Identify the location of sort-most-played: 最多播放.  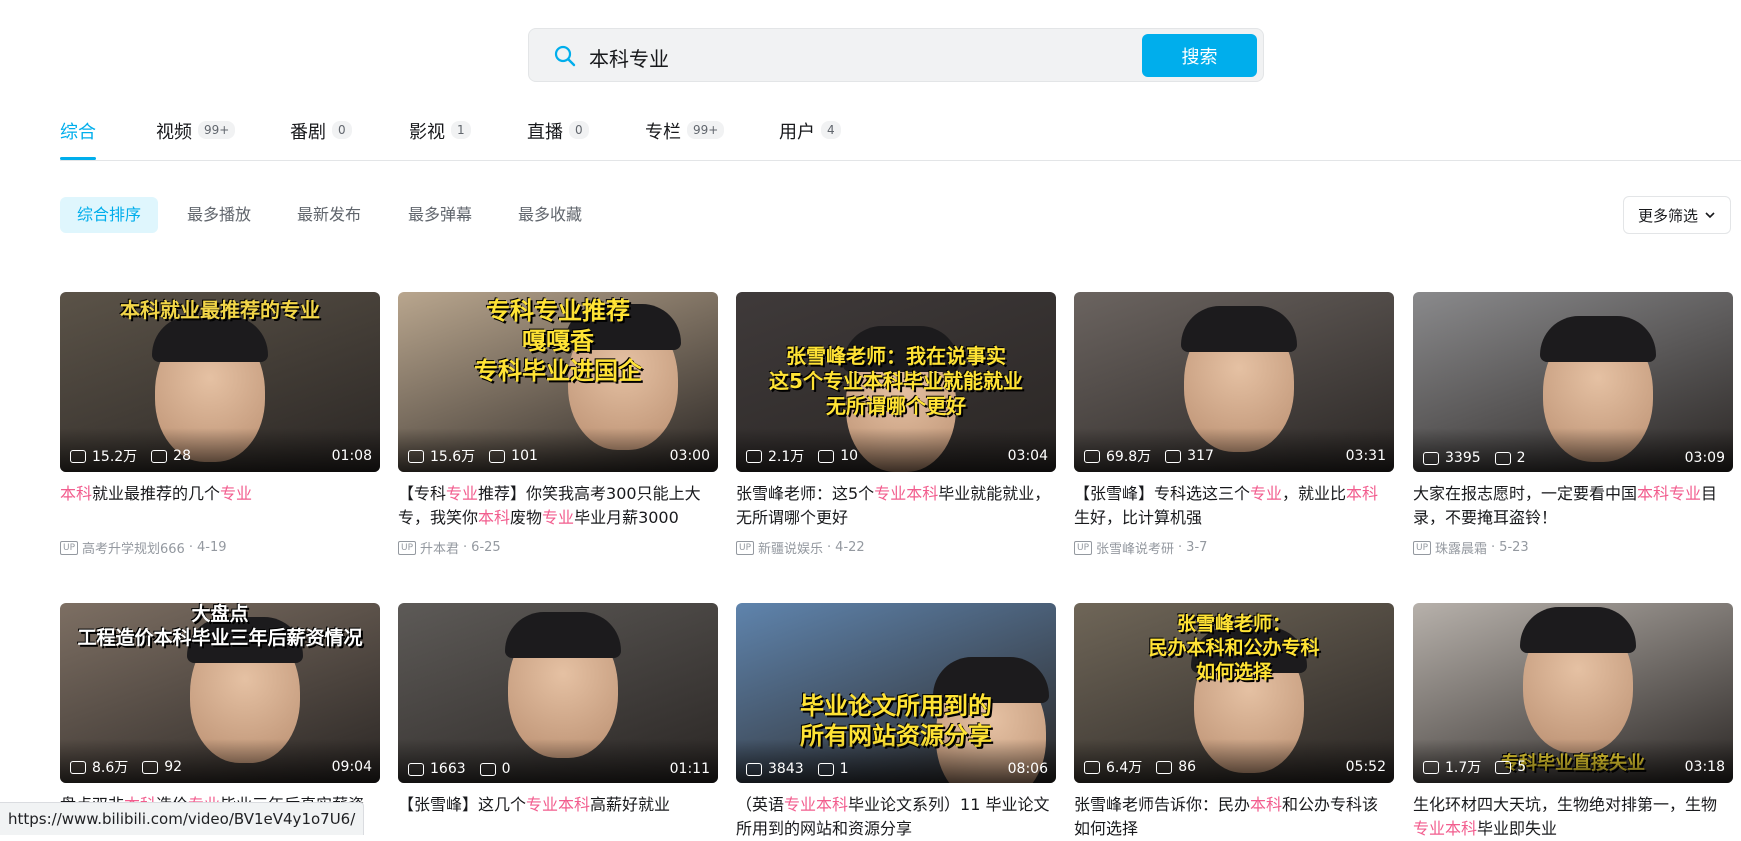
(219, 215).